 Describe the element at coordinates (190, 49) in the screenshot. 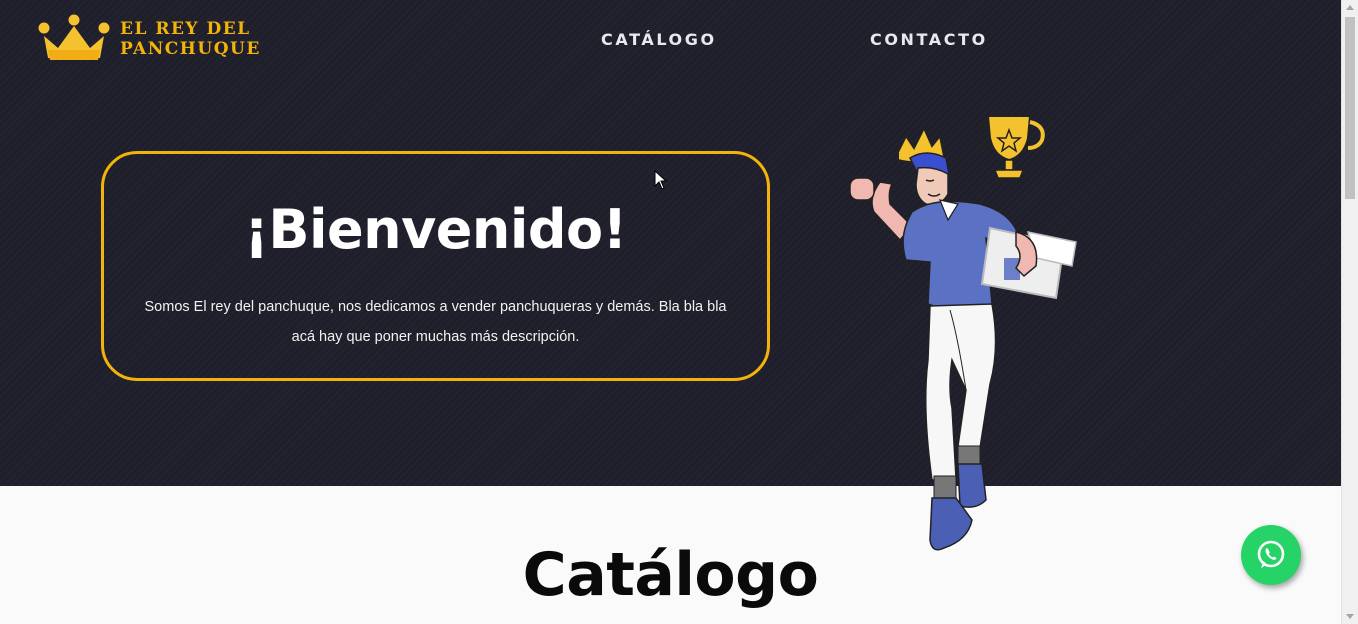

I see `brand-line-2: PANCHUQUE` at that location.